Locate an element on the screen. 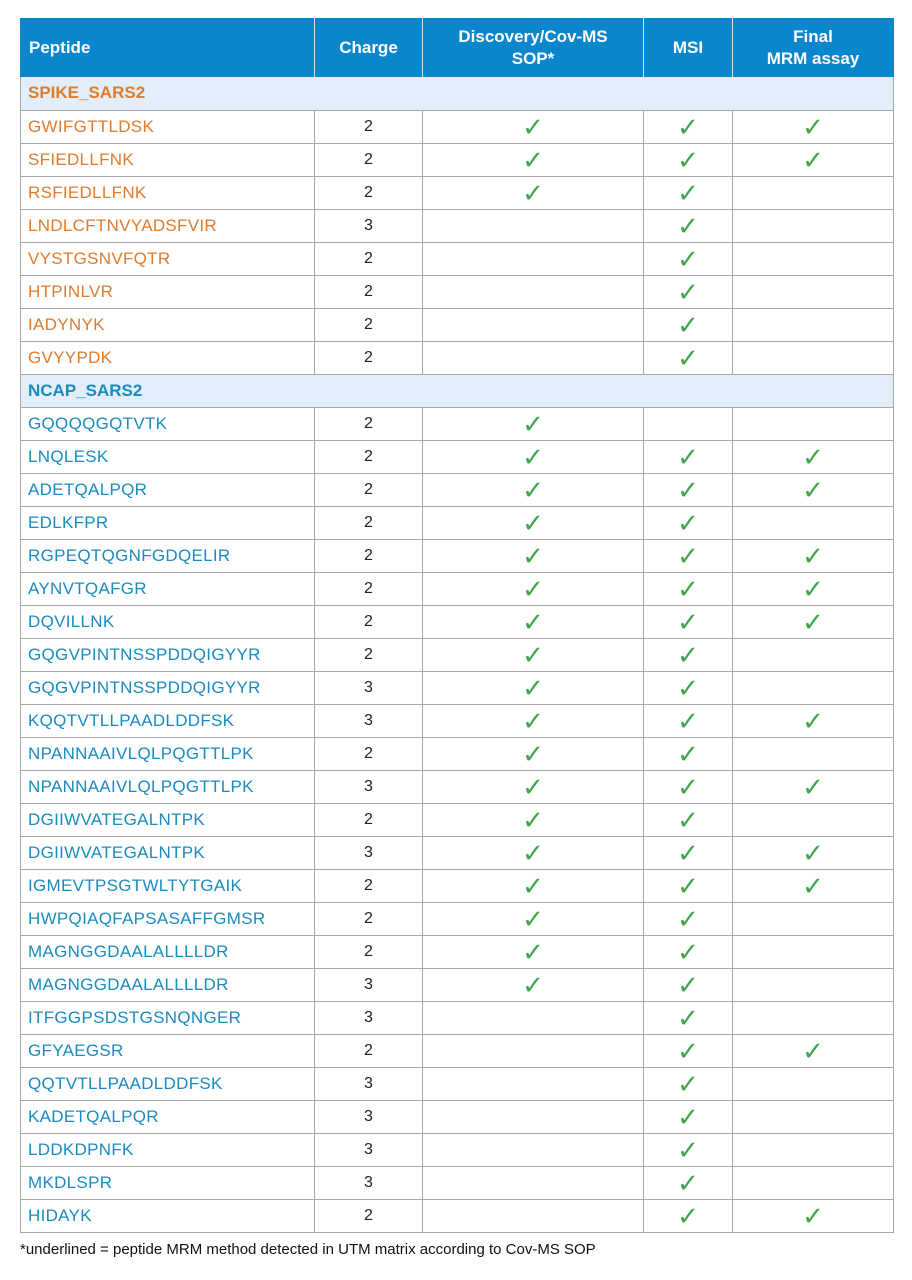 This screenshot has width=912, height=1280. header-discovery-line1: Discovery/Cov-MS is located at coordinates (533, 36).